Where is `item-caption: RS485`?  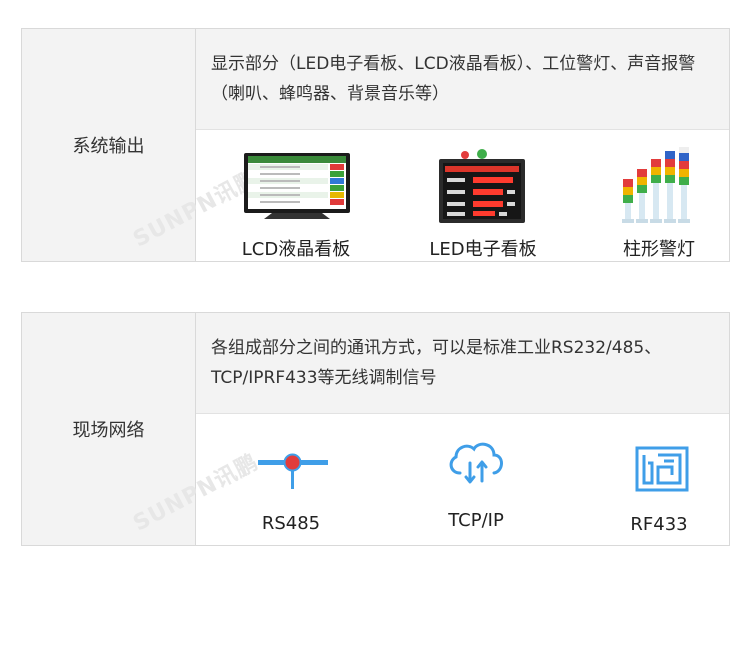 item-caption: RS485 is located at coordinates (291, 523).